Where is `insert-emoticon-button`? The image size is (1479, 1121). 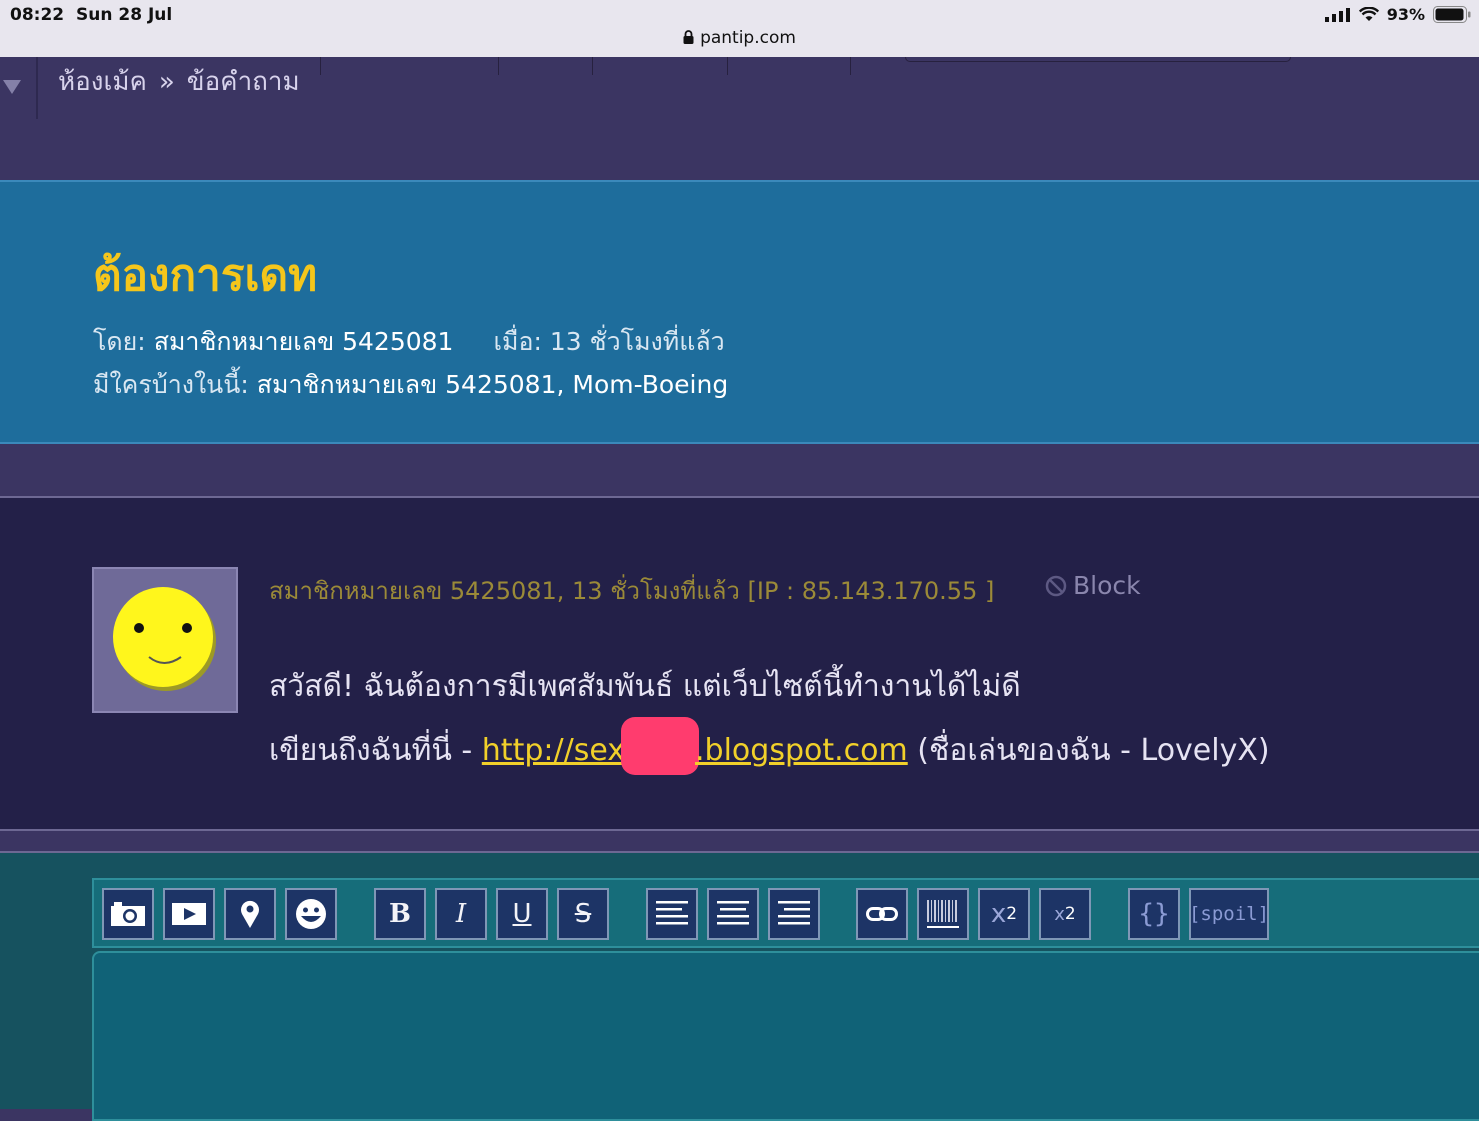
insert-emoticon-button is located at coordinates (311, 914).